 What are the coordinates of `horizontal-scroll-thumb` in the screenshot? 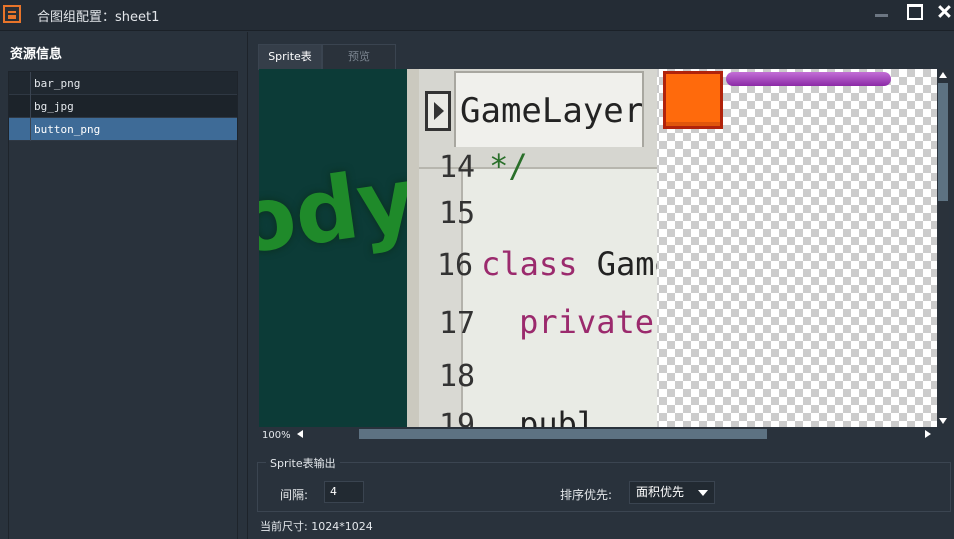 It's located at (563, 434).